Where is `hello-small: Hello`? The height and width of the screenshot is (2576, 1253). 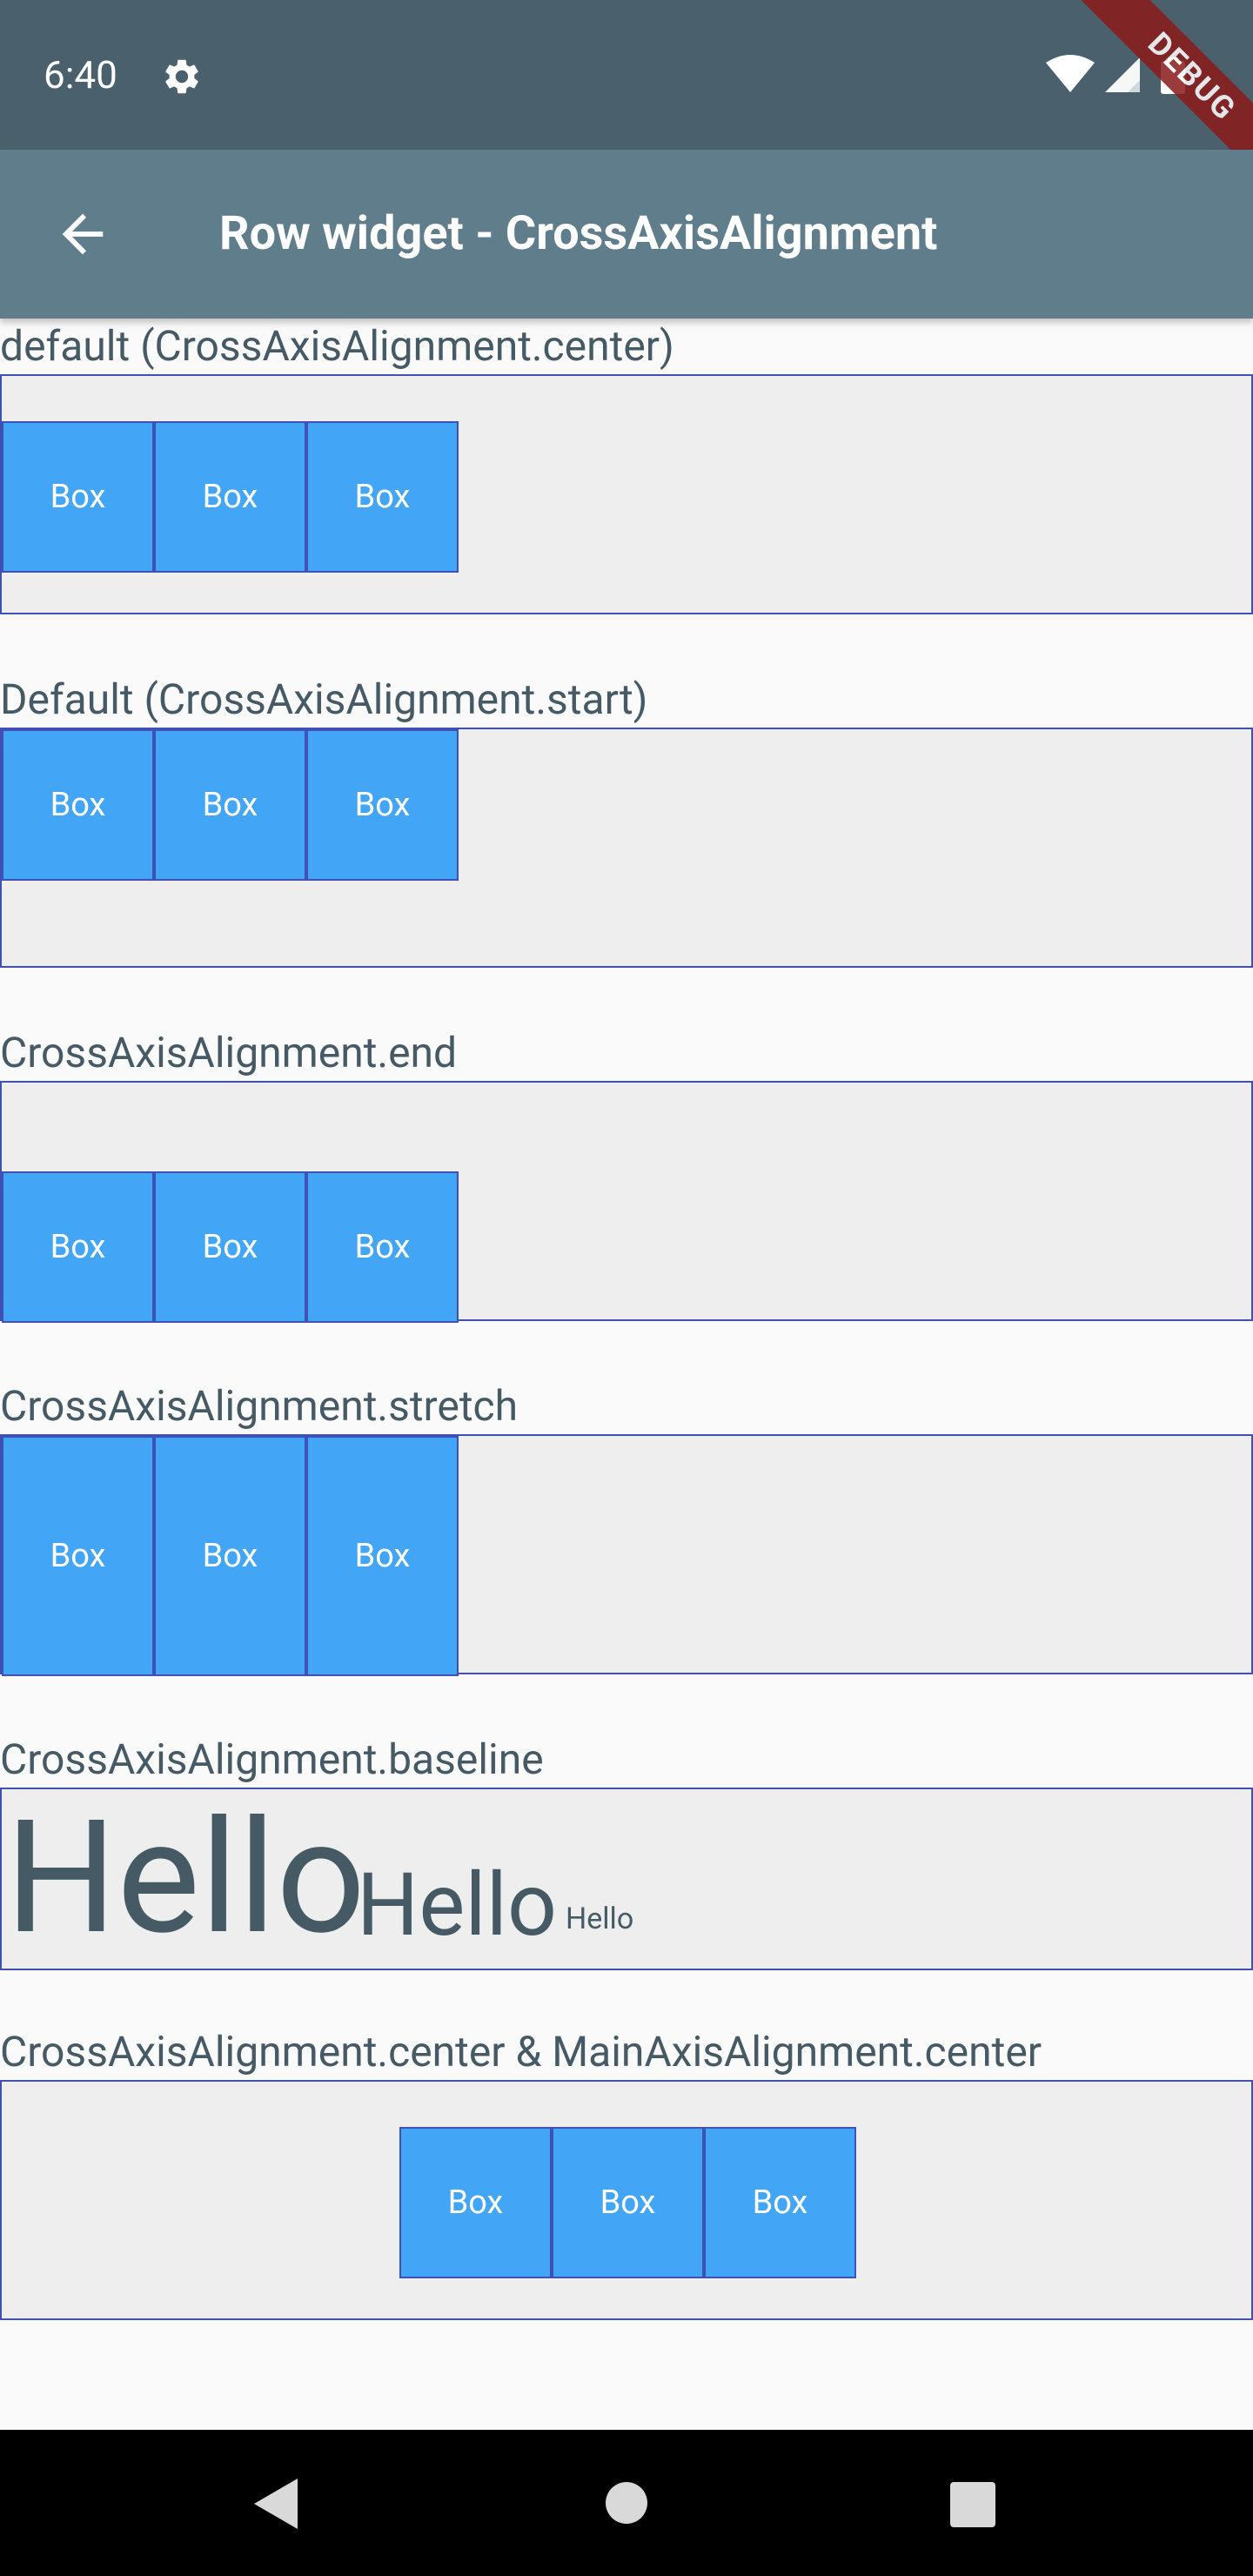
hello-small: Hello is located at coordinates (600, 1919).